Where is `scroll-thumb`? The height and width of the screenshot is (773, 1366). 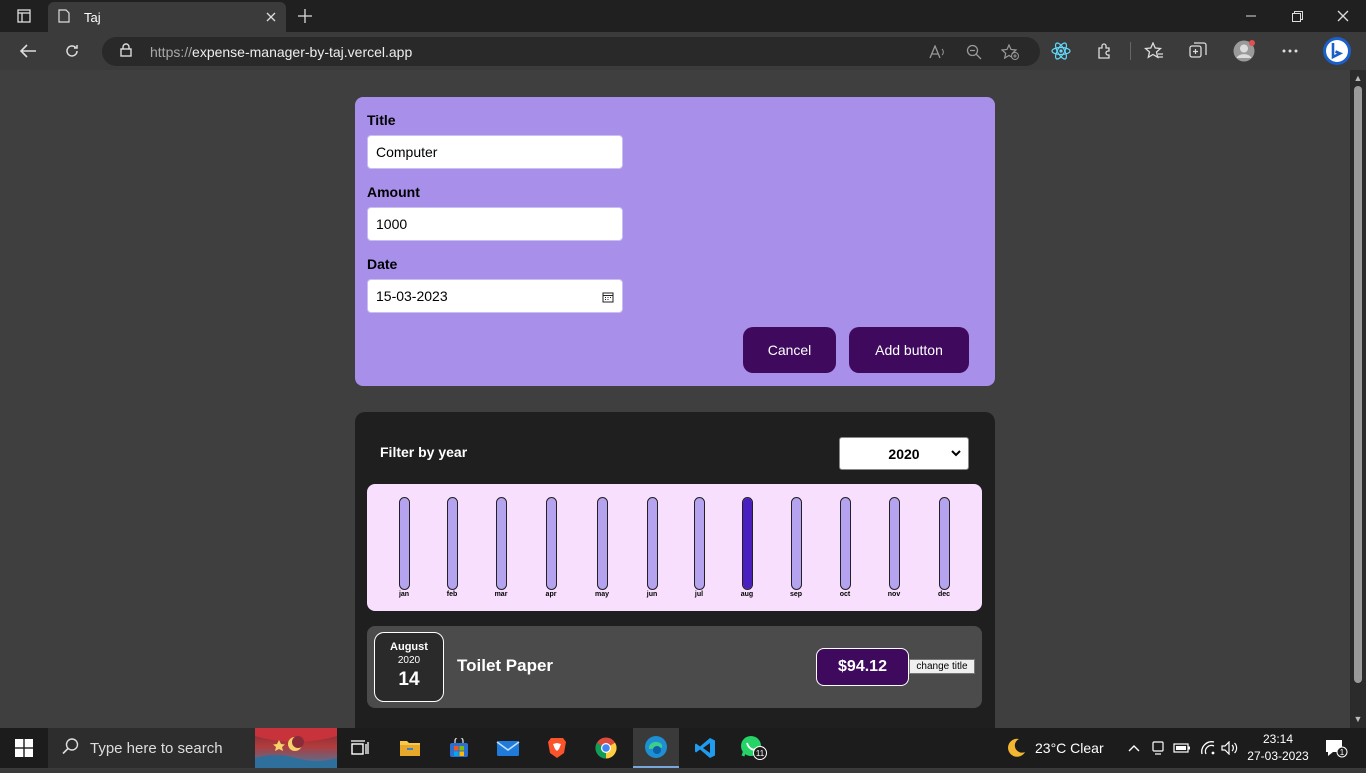
scroll-thumb is located at coordinates (1358, 384).